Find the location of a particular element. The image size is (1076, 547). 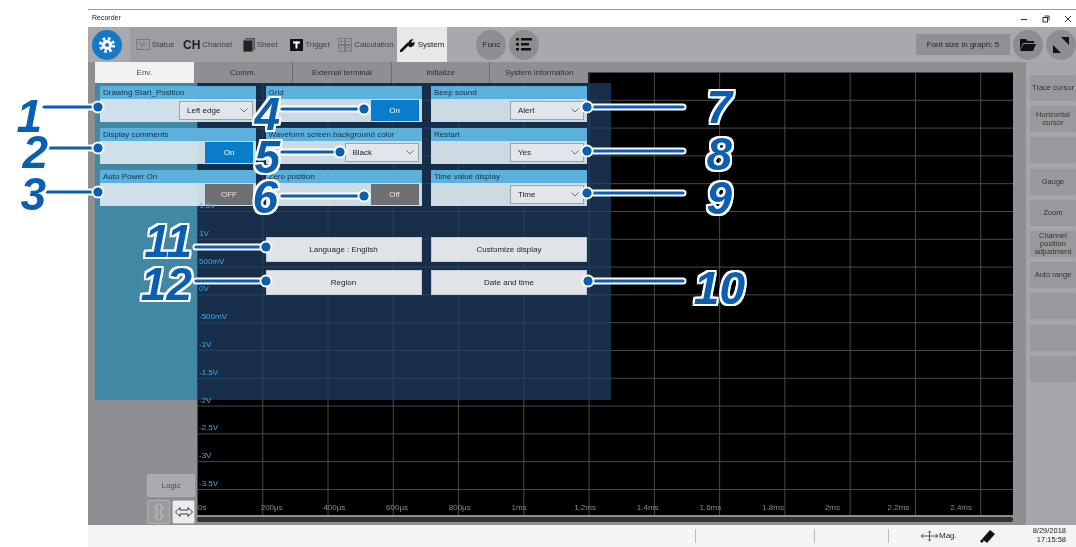

list-icon is located at coordinates (524, 44).